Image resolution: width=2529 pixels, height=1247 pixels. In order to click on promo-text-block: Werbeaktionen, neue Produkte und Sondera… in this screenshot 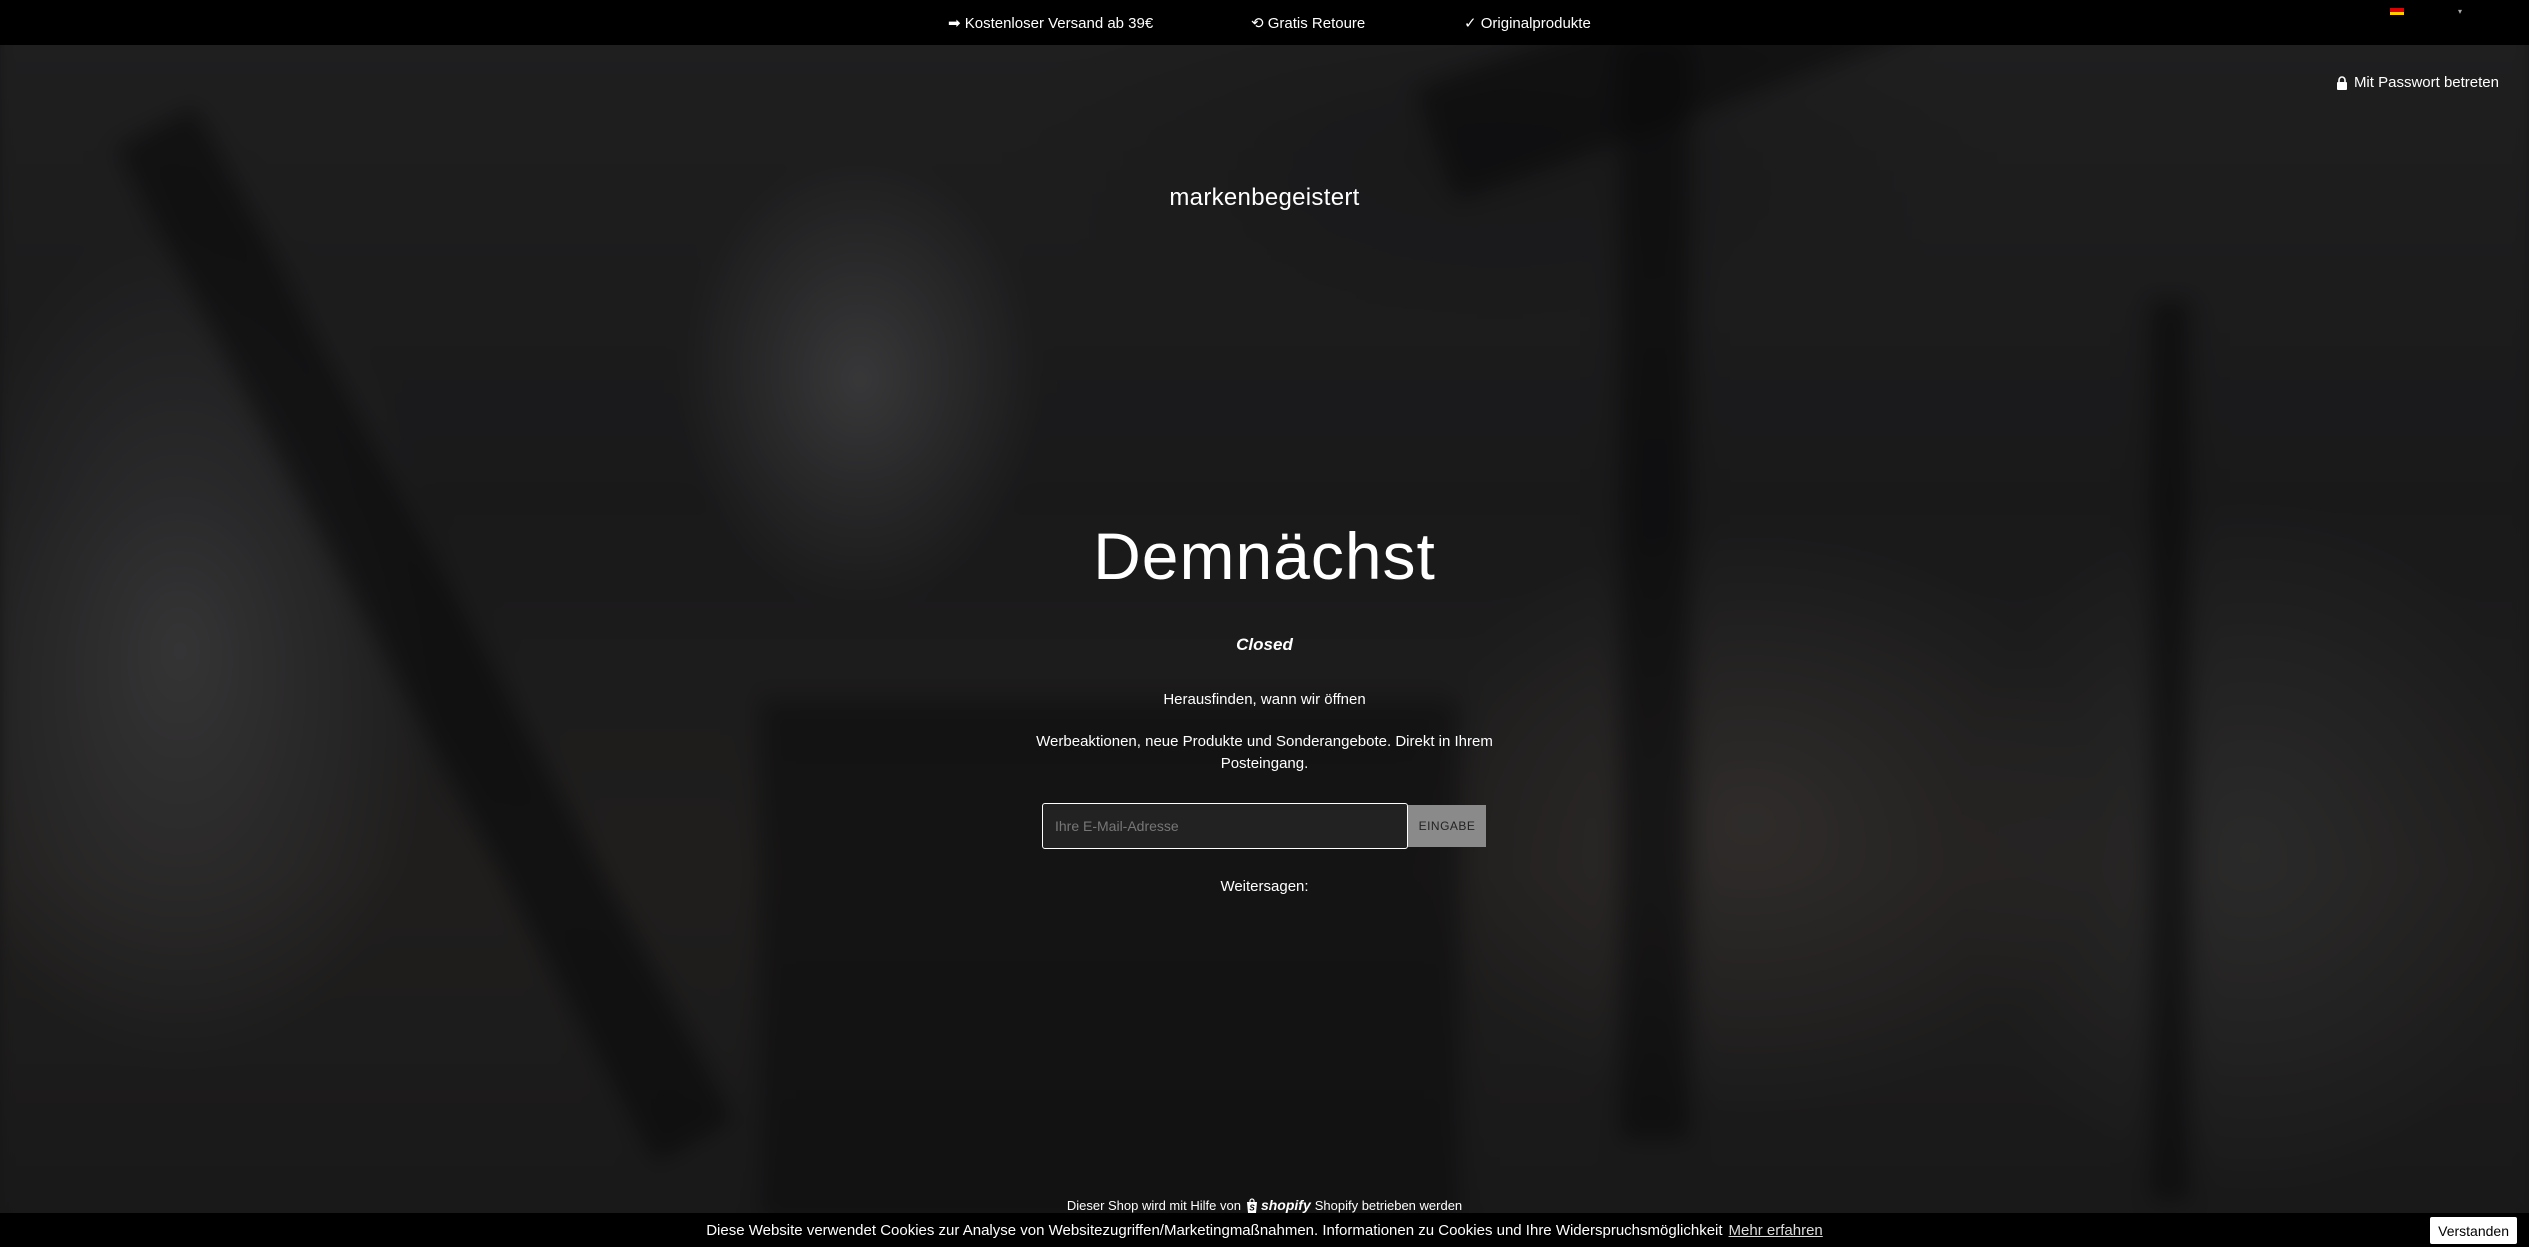, I will do `click(1264, 753)`.